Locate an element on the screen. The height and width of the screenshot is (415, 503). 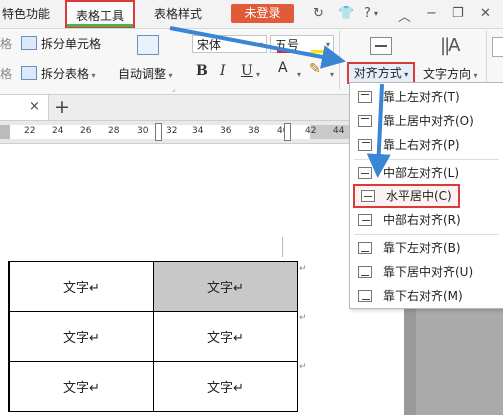
dialog-launcher-icon: ⌟ is located at coordinates (173, 89).